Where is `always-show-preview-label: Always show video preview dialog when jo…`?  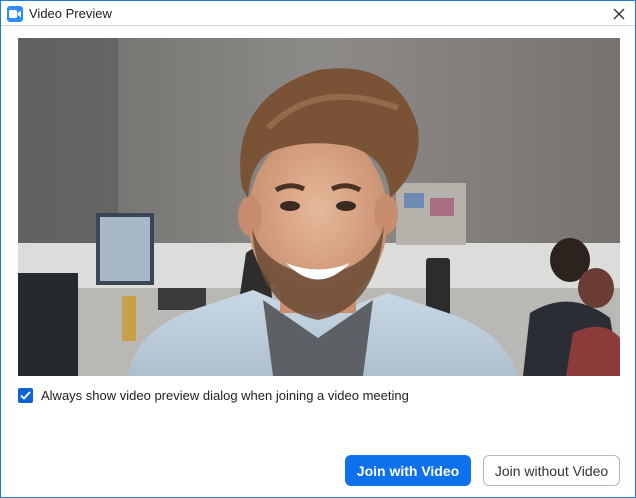
always-show-preview-label: Always show video preview dialog when jo… is located at coordinates (225, 395).